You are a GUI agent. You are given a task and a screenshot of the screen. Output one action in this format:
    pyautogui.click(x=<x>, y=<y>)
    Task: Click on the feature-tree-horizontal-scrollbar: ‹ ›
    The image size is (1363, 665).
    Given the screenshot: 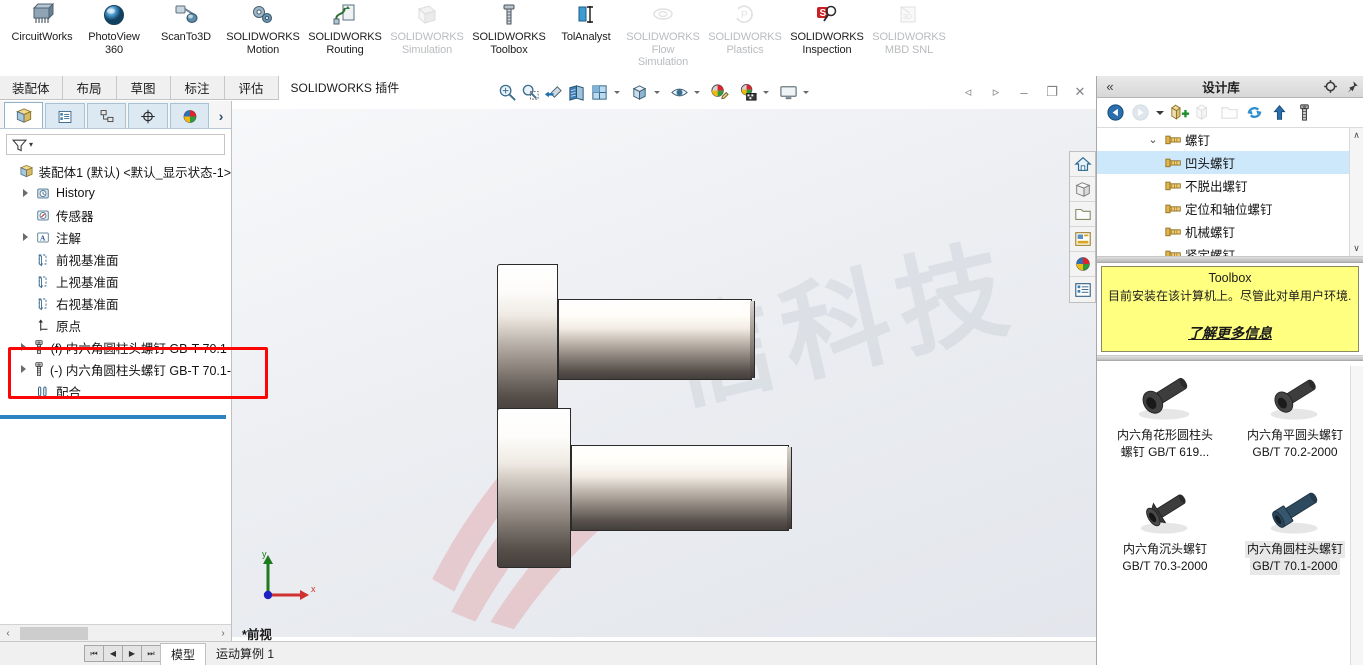 What is the action you would take?
    pyautogui.click(x=115, y=632)
    